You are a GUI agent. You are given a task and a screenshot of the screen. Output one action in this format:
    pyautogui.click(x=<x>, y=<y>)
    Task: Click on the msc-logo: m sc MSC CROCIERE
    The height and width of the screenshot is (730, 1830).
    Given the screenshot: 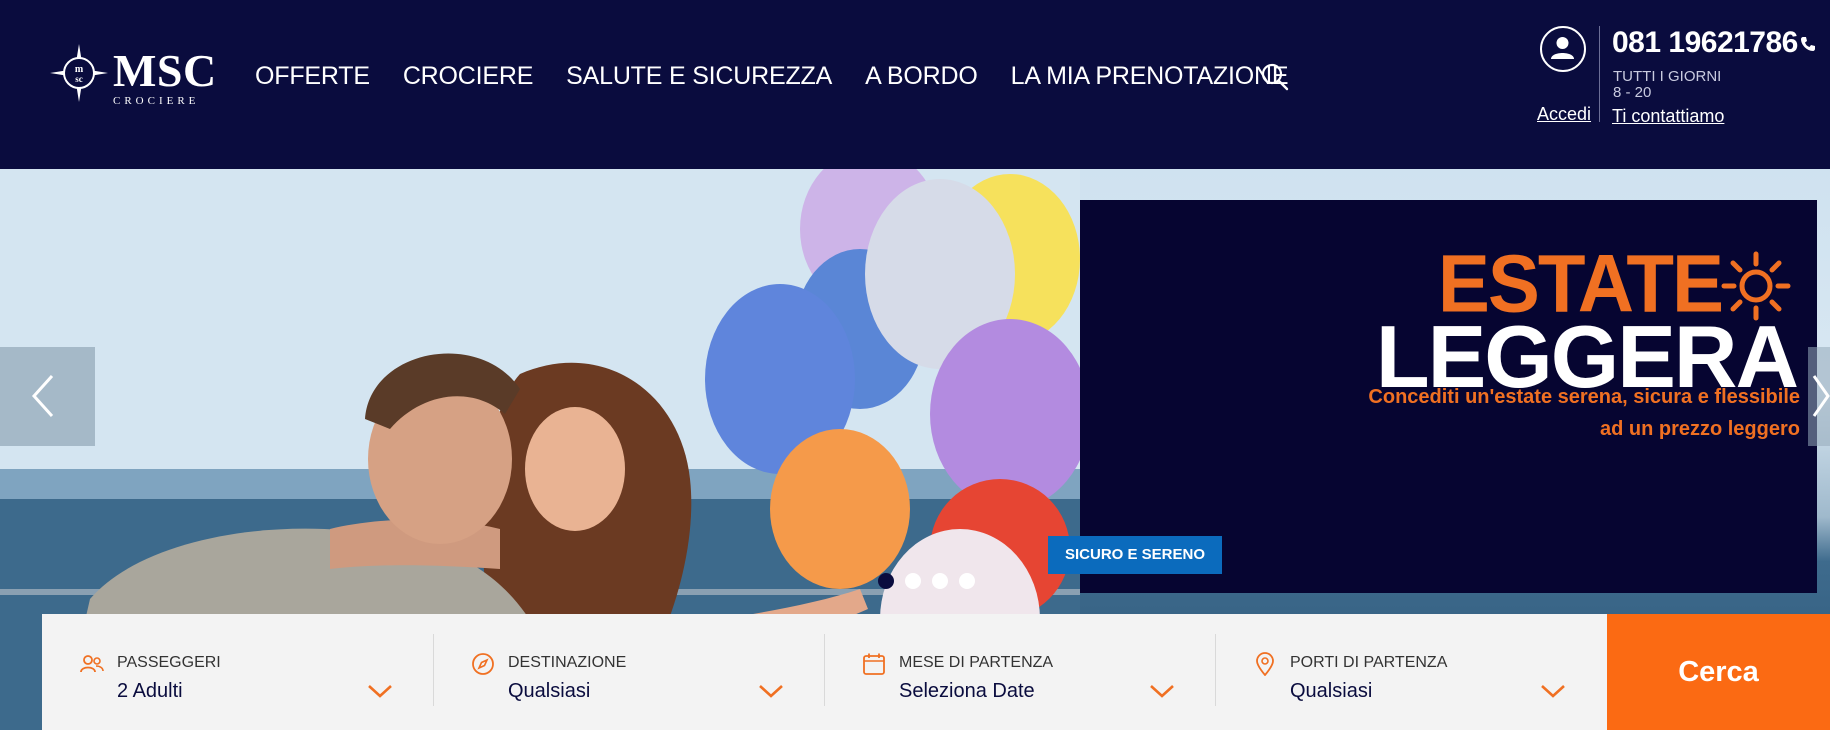 What is the action you would take?
    pyautogui.click(x=135, y=77)
    